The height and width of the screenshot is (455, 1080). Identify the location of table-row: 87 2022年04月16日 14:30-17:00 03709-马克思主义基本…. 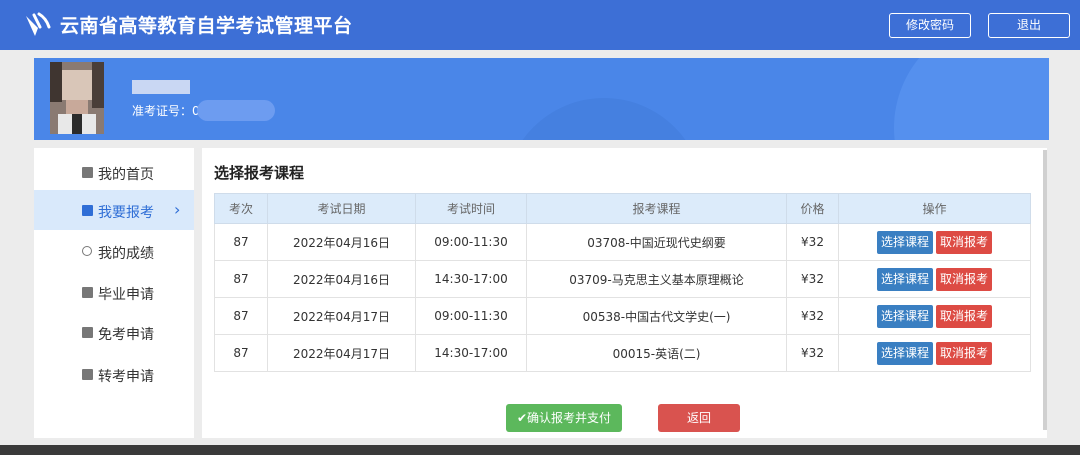
(622, 279).